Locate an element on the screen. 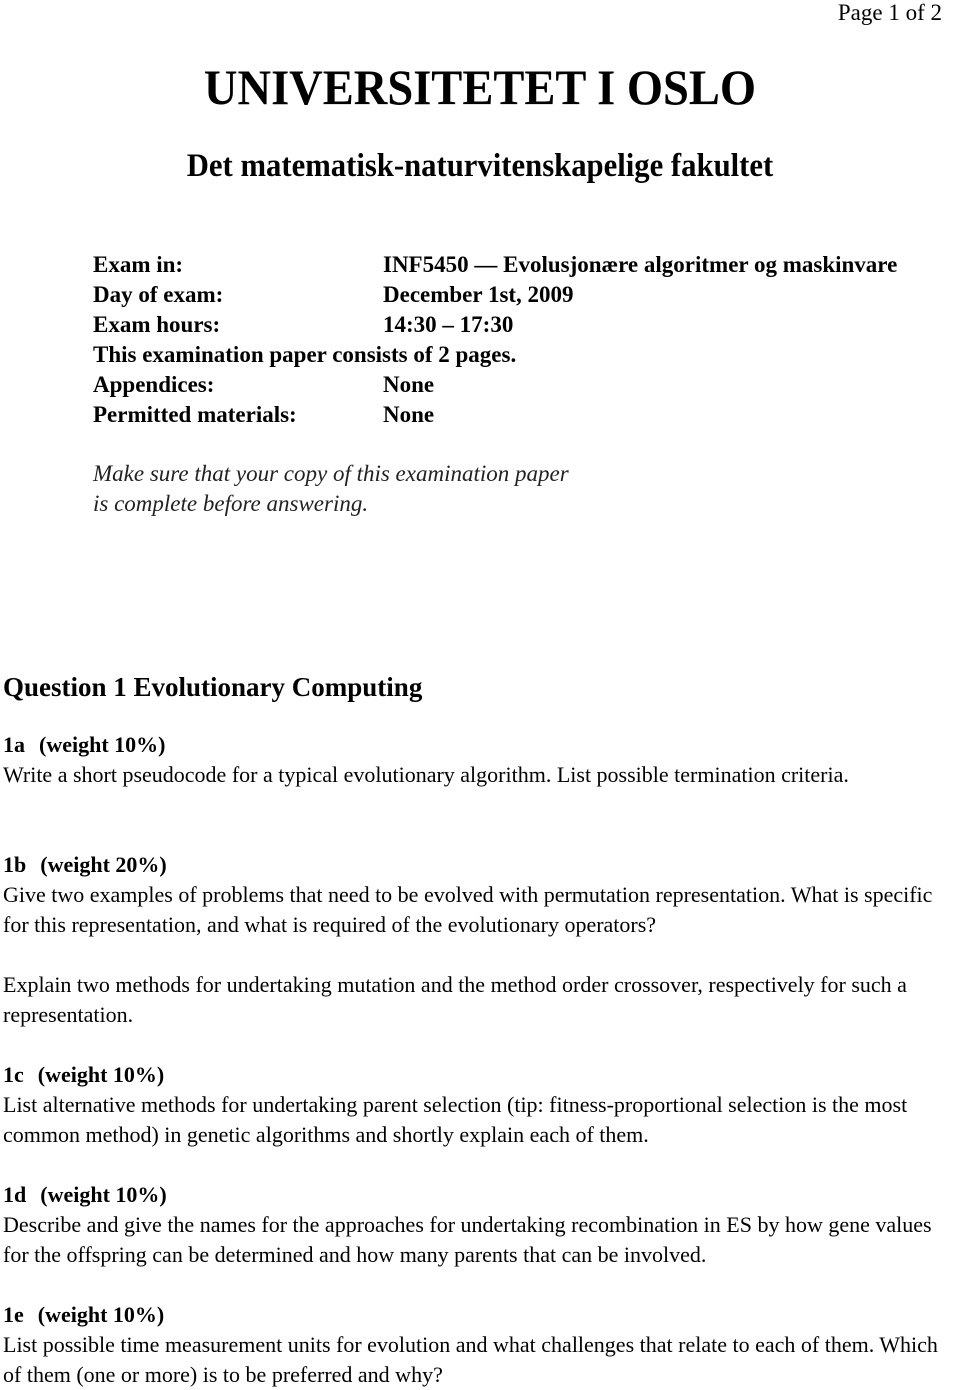 The height and width of the screenshot is (1390, 960). day-value: December 1st, 2009 is located at coordinates (478, 294).